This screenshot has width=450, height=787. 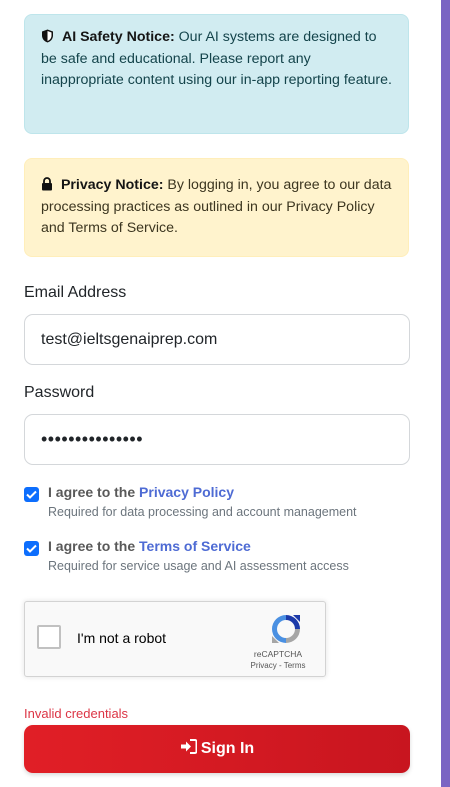 What do you see at coordinates (286, 631) in the screenshot?
I see `recaptcha-logo-icon` at bounding box center [286, 631].